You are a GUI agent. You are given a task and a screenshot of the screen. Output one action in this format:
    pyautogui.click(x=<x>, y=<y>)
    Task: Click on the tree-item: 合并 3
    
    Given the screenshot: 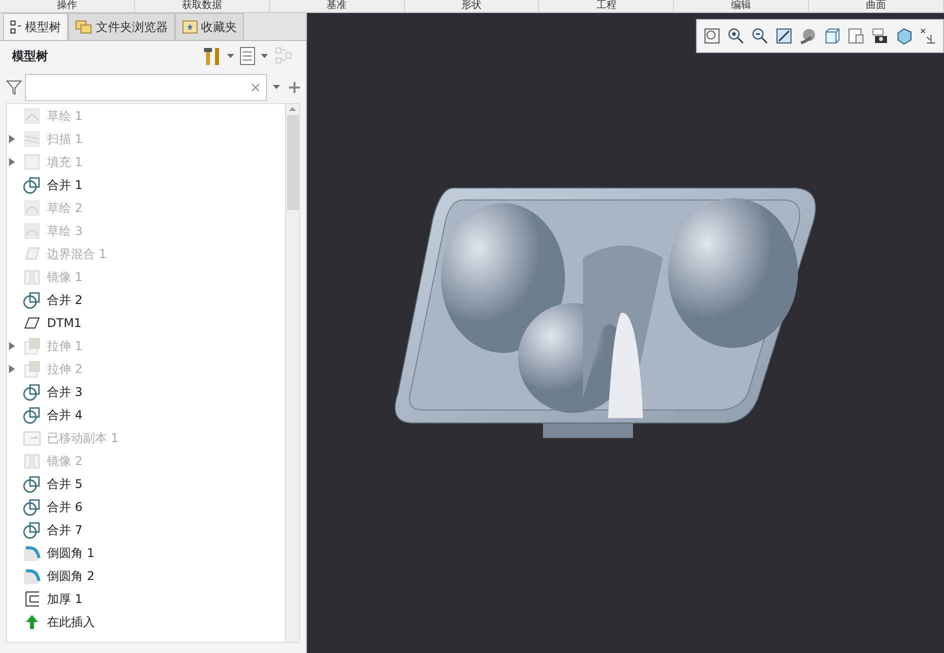 What is the action you would take?
    pyautogui.click(x=64, y=391)
    